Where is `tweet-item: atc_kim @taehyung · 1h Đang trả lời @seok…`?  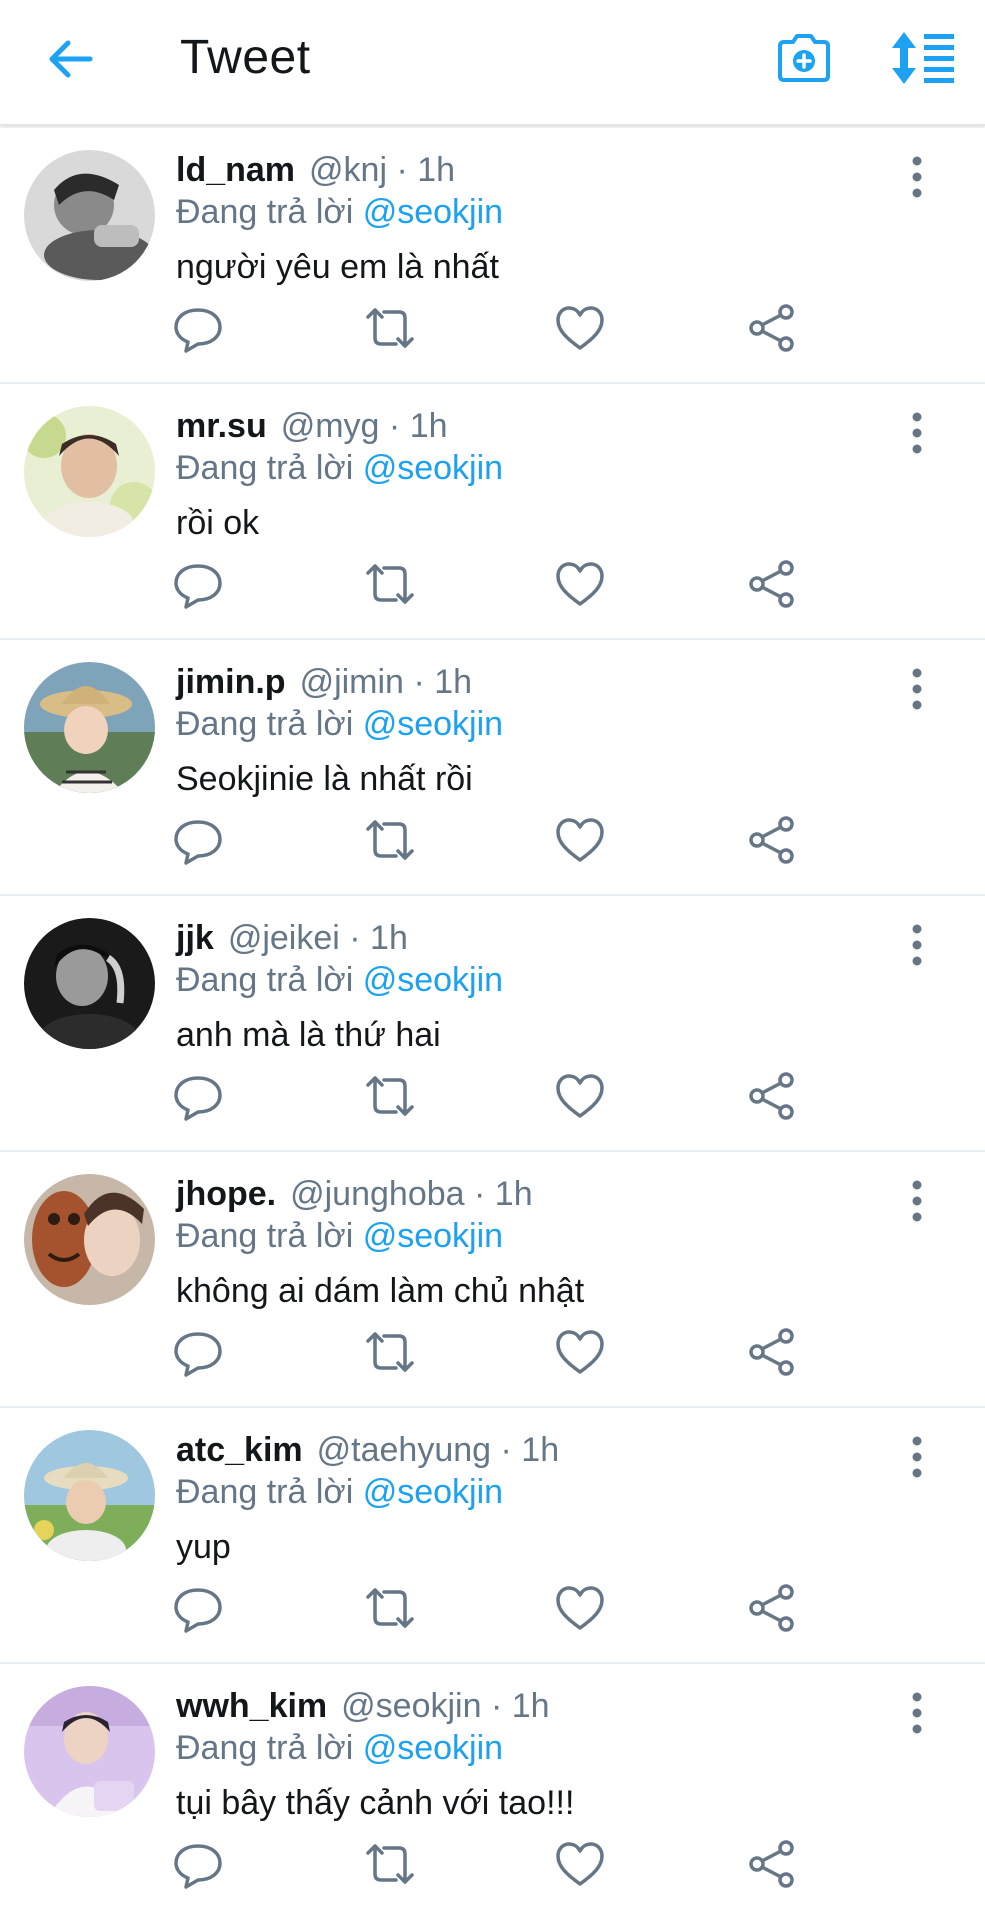
tweet-item: atc_kim @taehyung · 1h Đang trả lời @seok… is located at coordinates (492, 1536).